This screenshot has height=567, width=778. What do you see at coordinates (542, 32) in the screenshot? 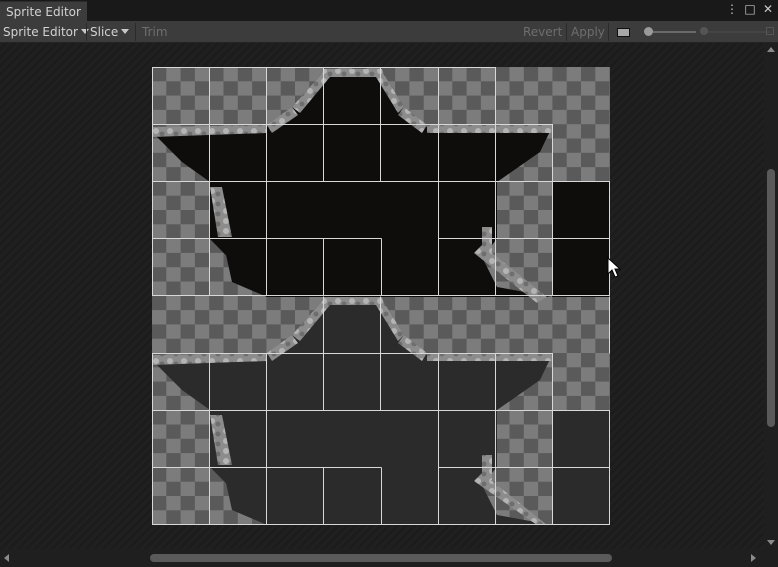
I see `revert-button: Revert` at bounding box center [542, 32].